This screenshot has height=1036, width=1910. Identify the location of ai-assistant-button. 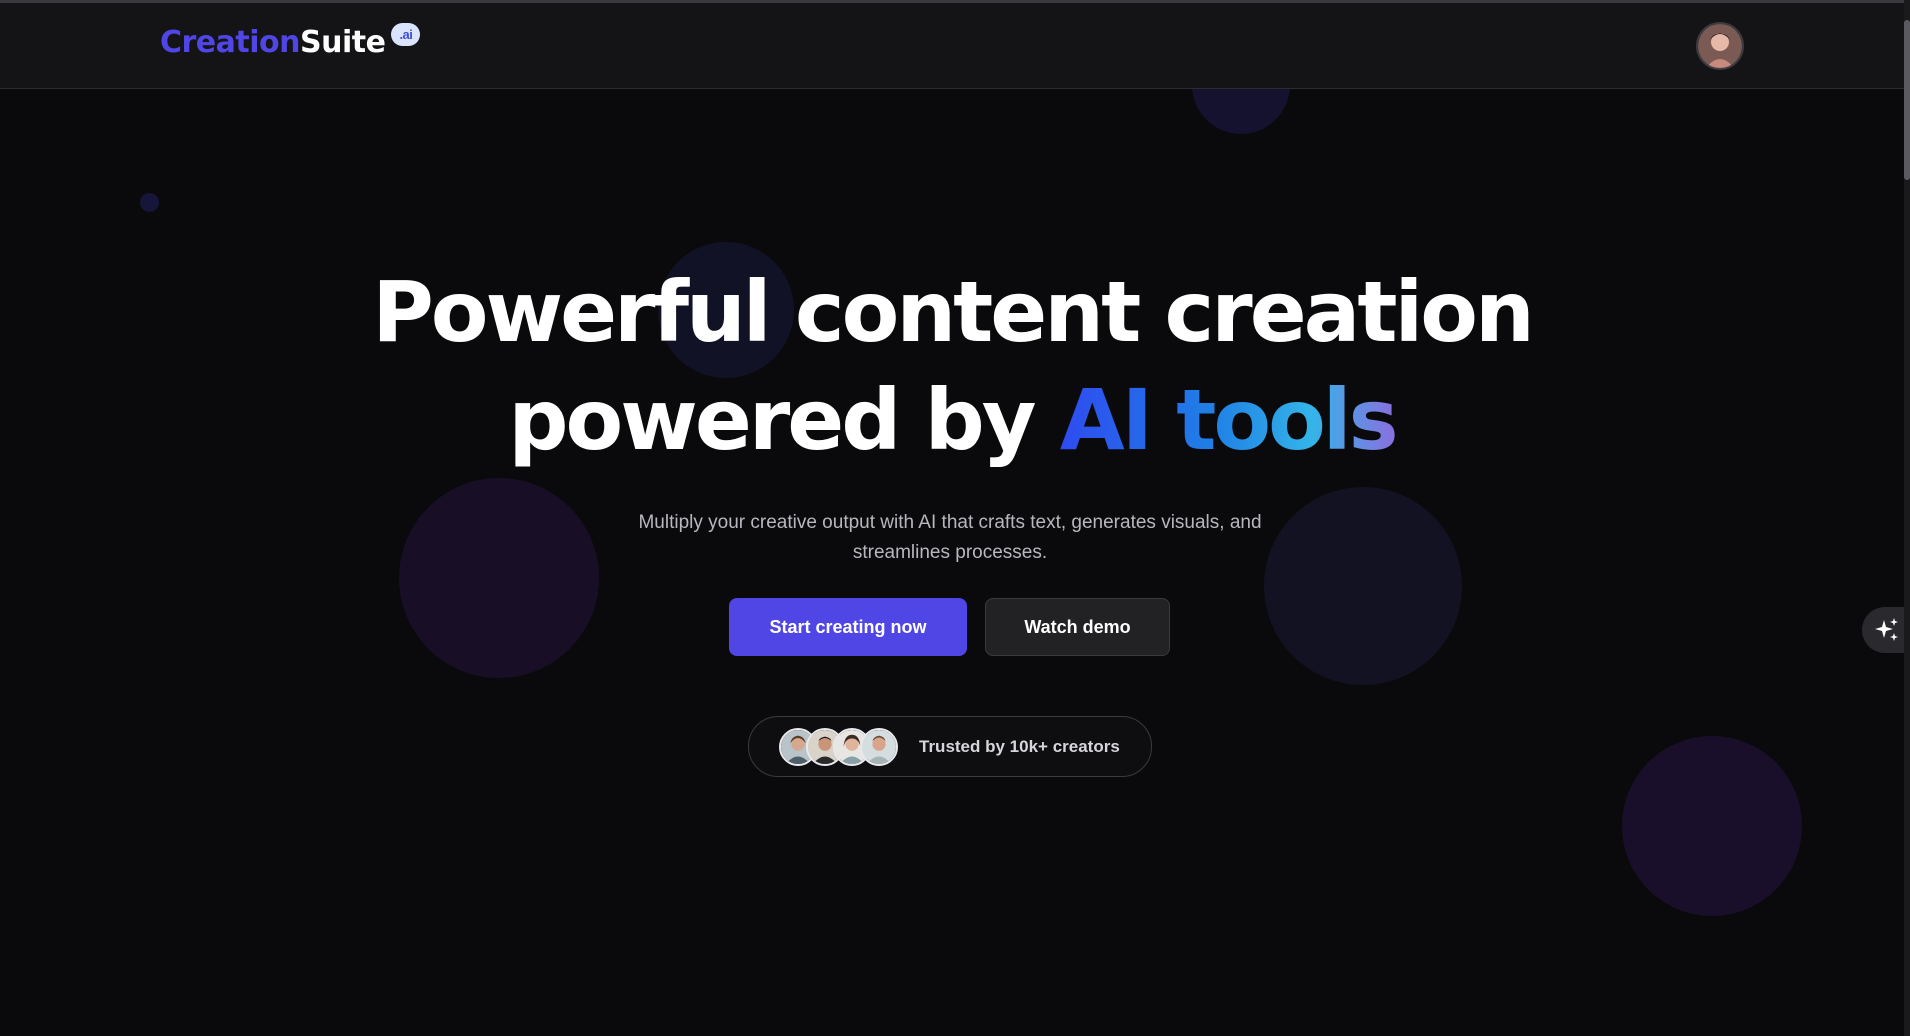
(1886, 630).